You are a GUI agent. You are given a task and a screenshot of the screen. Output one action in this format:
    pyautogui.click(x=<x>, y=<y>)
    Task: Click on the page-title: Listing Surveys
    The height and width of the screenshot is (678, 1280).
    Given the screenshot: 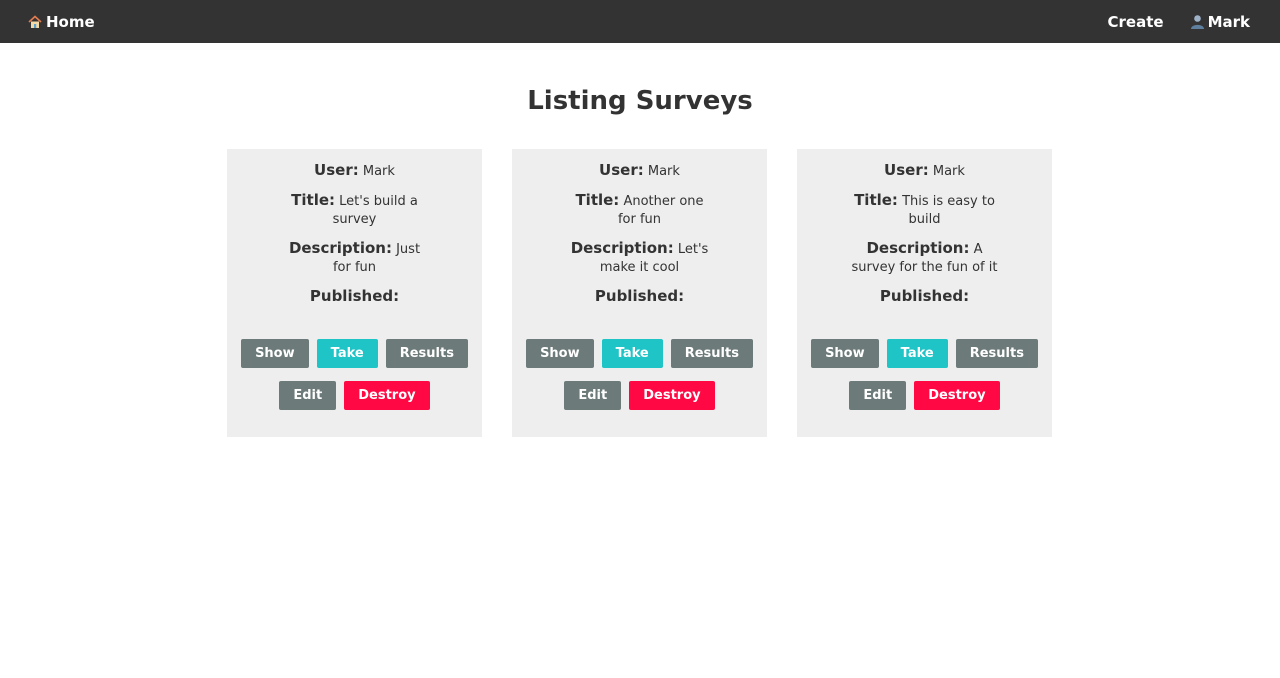 What is the action you would take?
    pyautogui.click(x=640, y=101)
    